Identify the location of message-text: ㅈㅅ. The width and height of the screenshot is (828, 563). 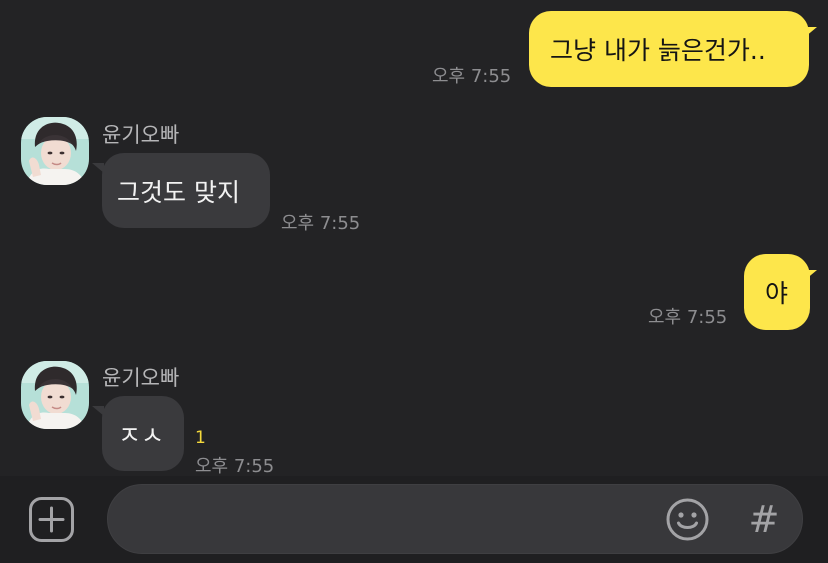
(141, 435).